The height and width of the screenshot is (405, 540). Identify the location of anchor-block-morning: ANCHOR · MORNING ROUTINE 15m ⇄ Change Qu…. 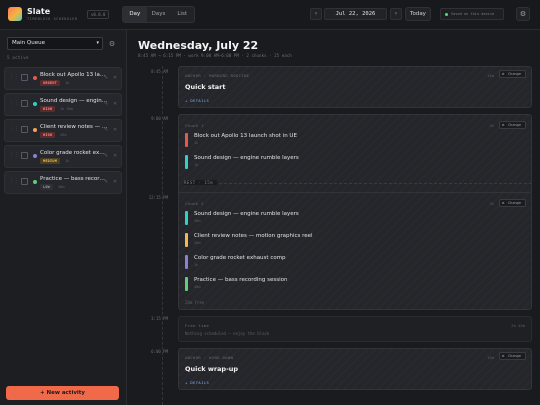
(355, 87).